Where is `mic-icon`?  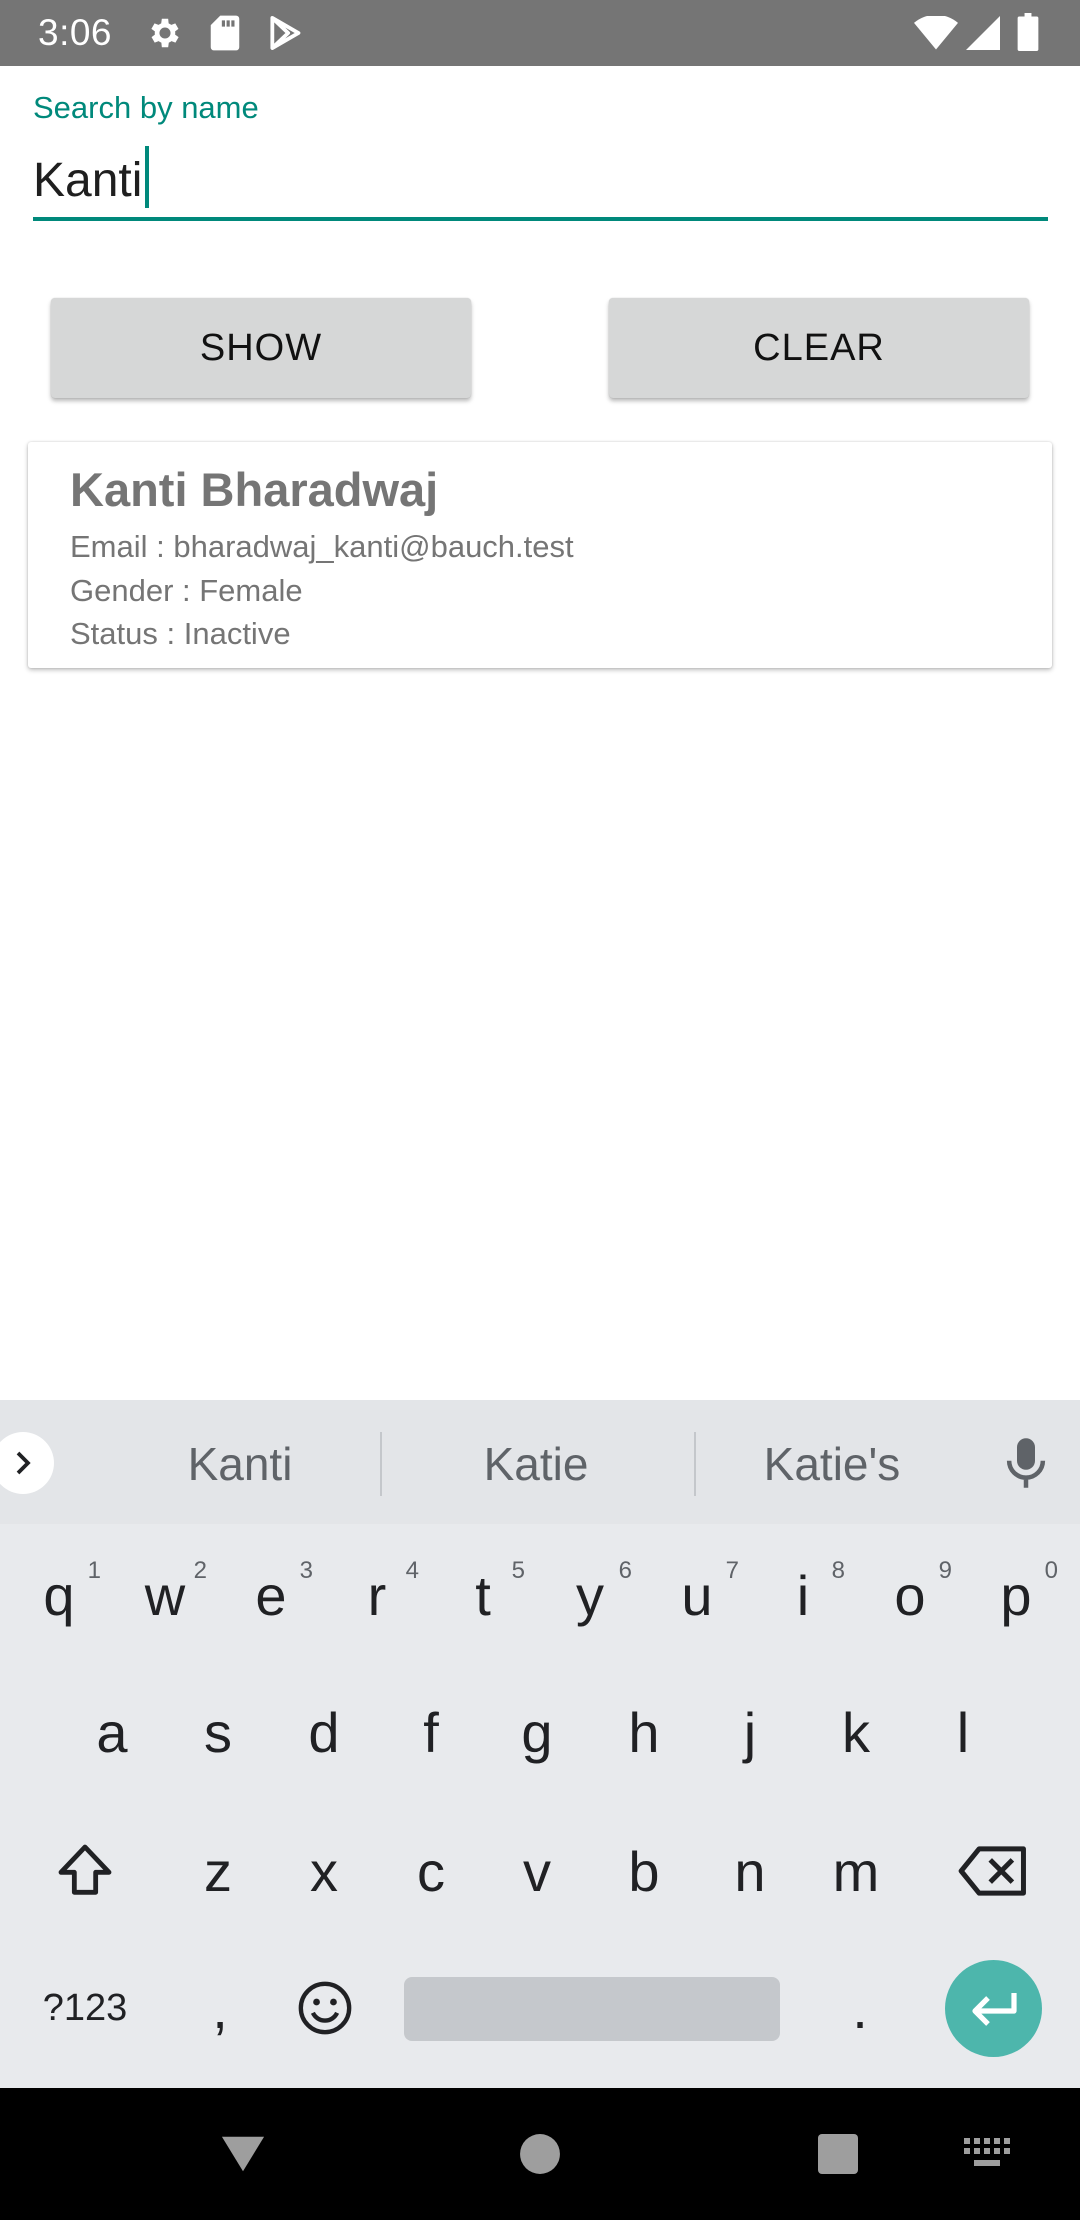
mic-icon is located at coordinates (1026, 1465).